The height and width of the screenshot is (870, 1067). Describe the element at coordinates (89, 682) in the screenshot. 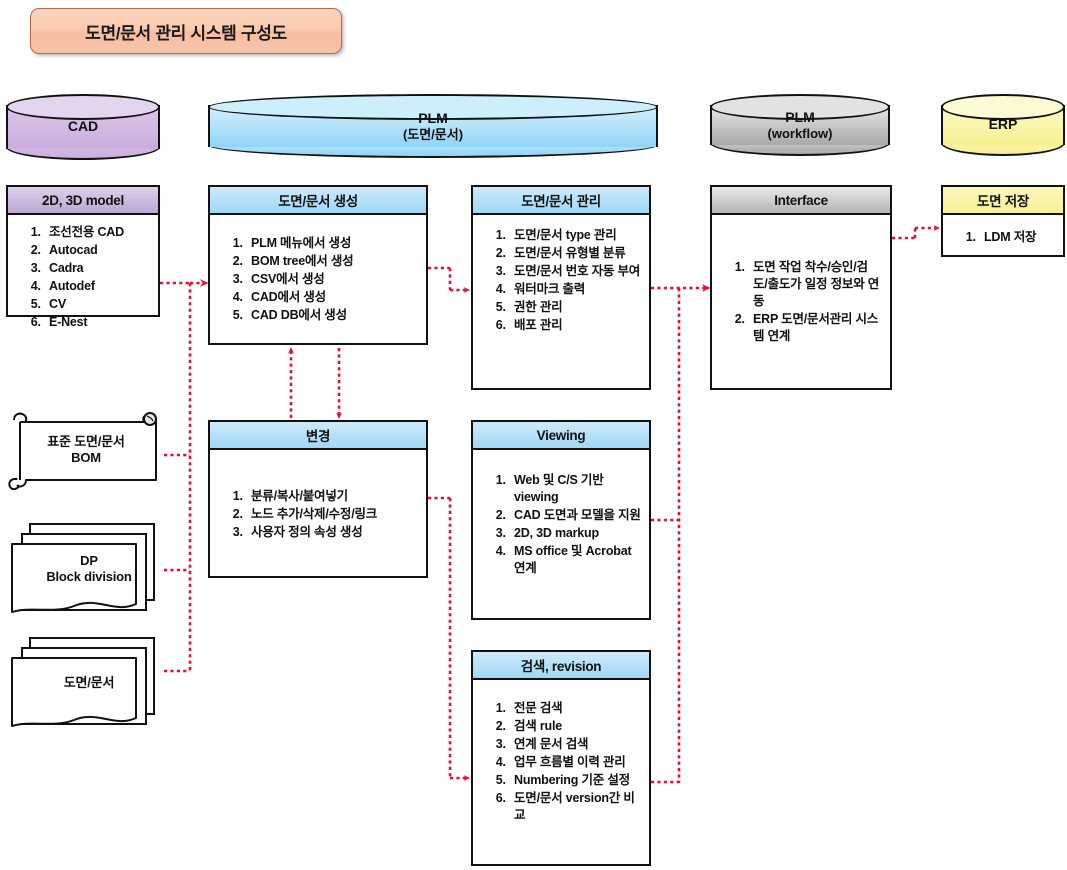

I see `label-line-1: 도면/문서` at that location.